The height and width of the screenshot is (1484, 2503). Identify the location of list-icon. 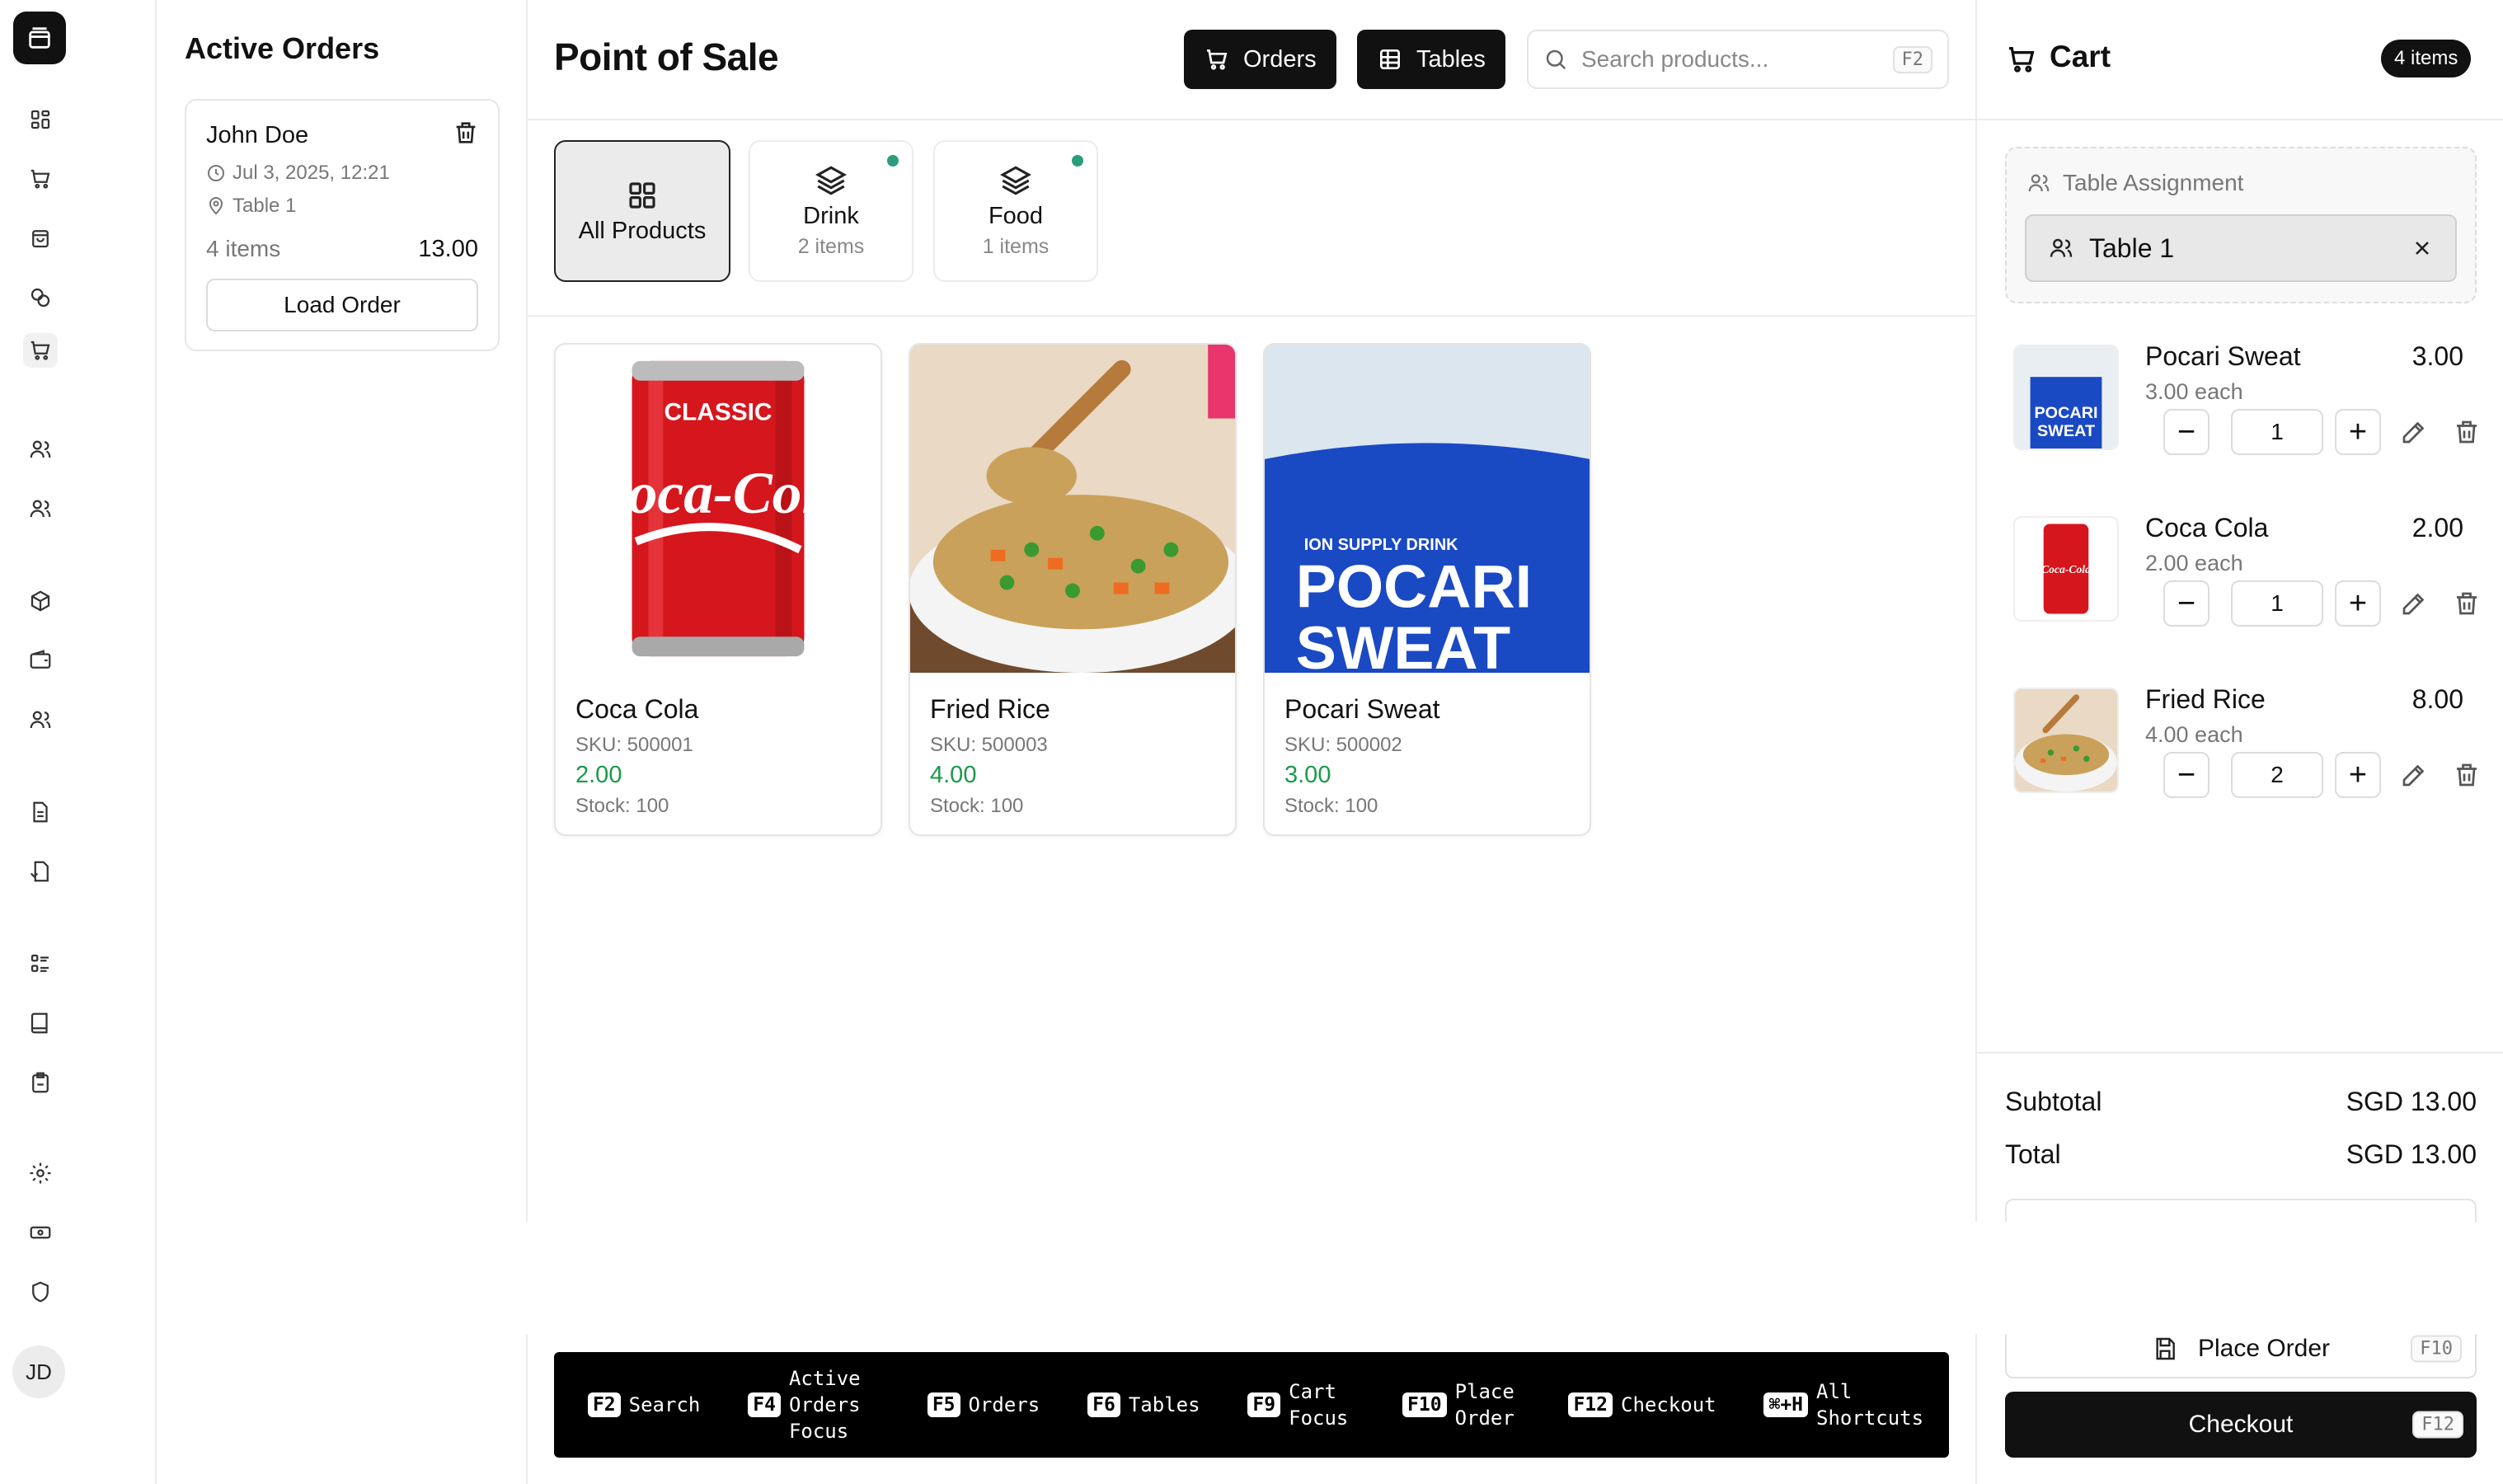
(40, 963).